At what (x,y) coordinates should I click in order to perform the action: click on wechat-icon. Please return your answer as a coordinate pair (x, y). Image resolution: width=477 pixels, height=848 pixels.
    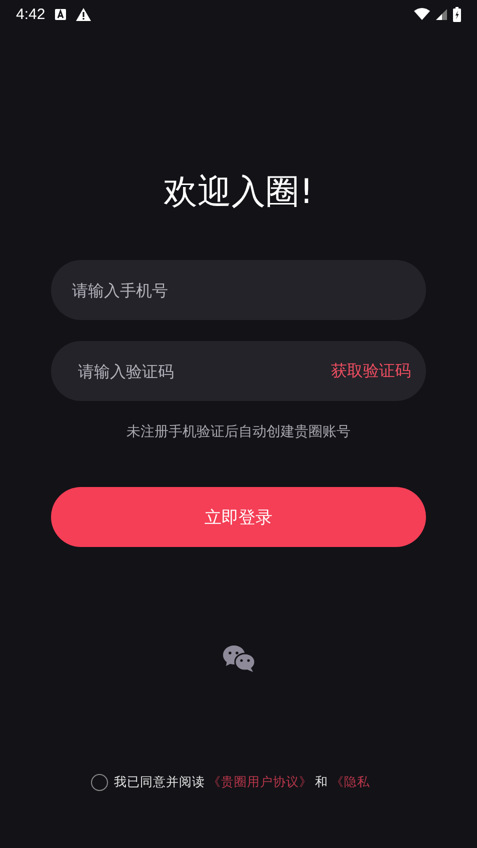
    Looking at the image, I should click on (239, 658).